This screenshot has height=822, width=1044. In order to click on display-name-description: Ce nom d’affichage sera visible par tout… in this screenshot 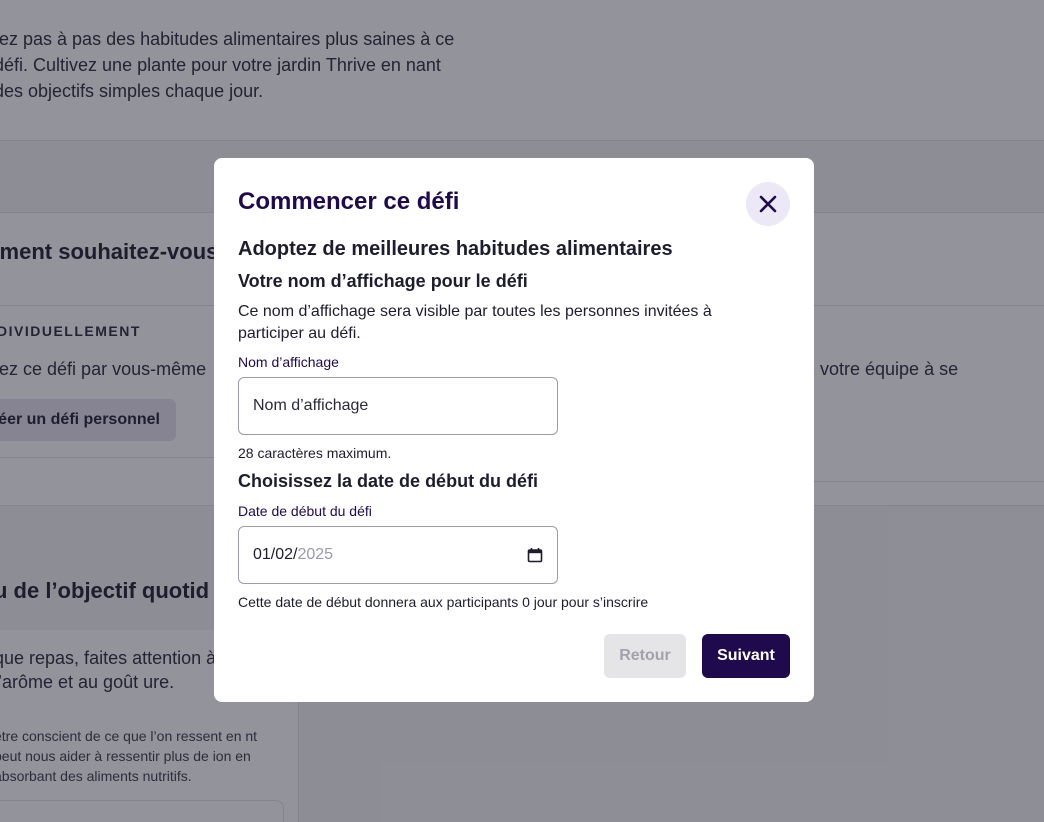, I will do `click(475, 322)`.